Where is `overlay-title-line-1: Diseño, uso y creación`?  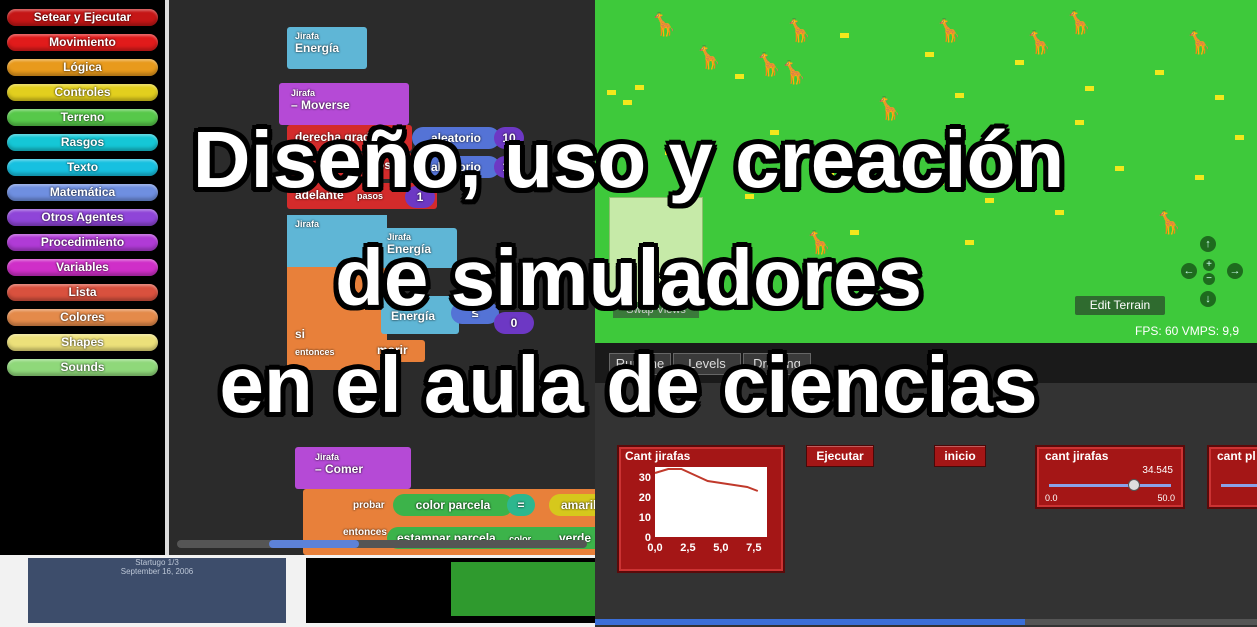
overlay-title-line-1: Diseño, uso y creación is located at coordinates (628, 159).